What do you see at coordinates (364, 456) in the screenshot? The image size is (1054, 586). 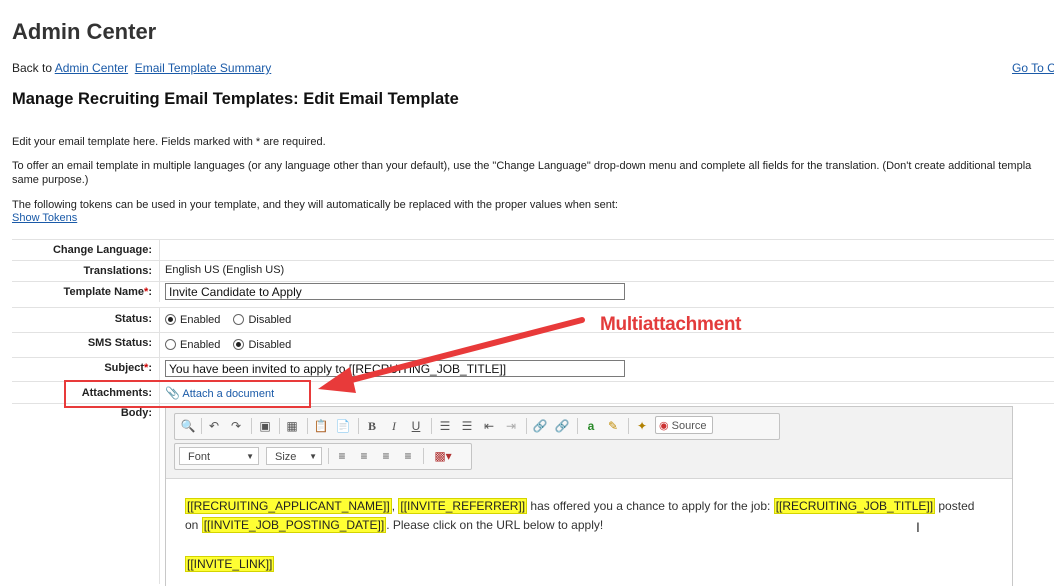 I see `align-center-icon: ≡` at bounding box center [364, 456].